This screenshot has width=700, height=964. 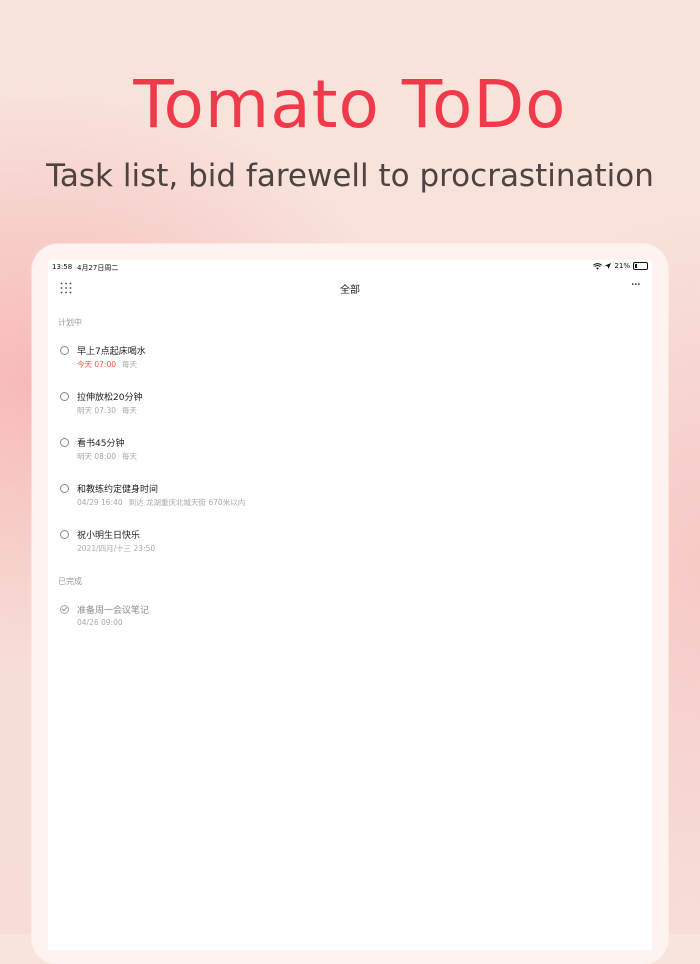 I want to click on task-title: 看书45分钟, so click(x=101, y=444).